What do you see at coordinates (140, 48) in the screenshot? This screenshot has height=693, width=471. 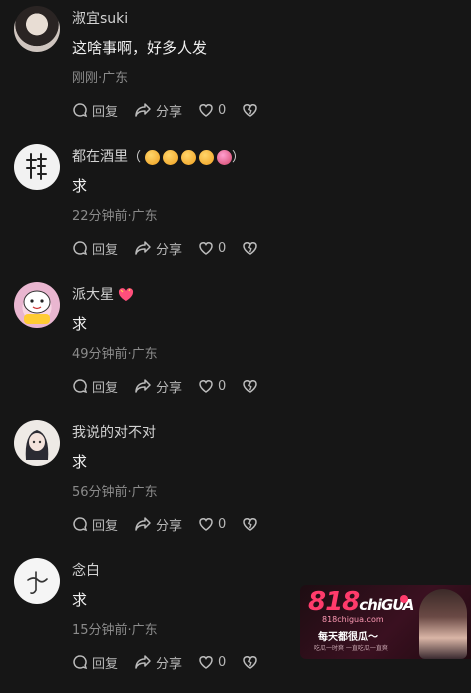 I see `comment-text: 这啥事啊，好多人发` at bounding box center [140, 48].